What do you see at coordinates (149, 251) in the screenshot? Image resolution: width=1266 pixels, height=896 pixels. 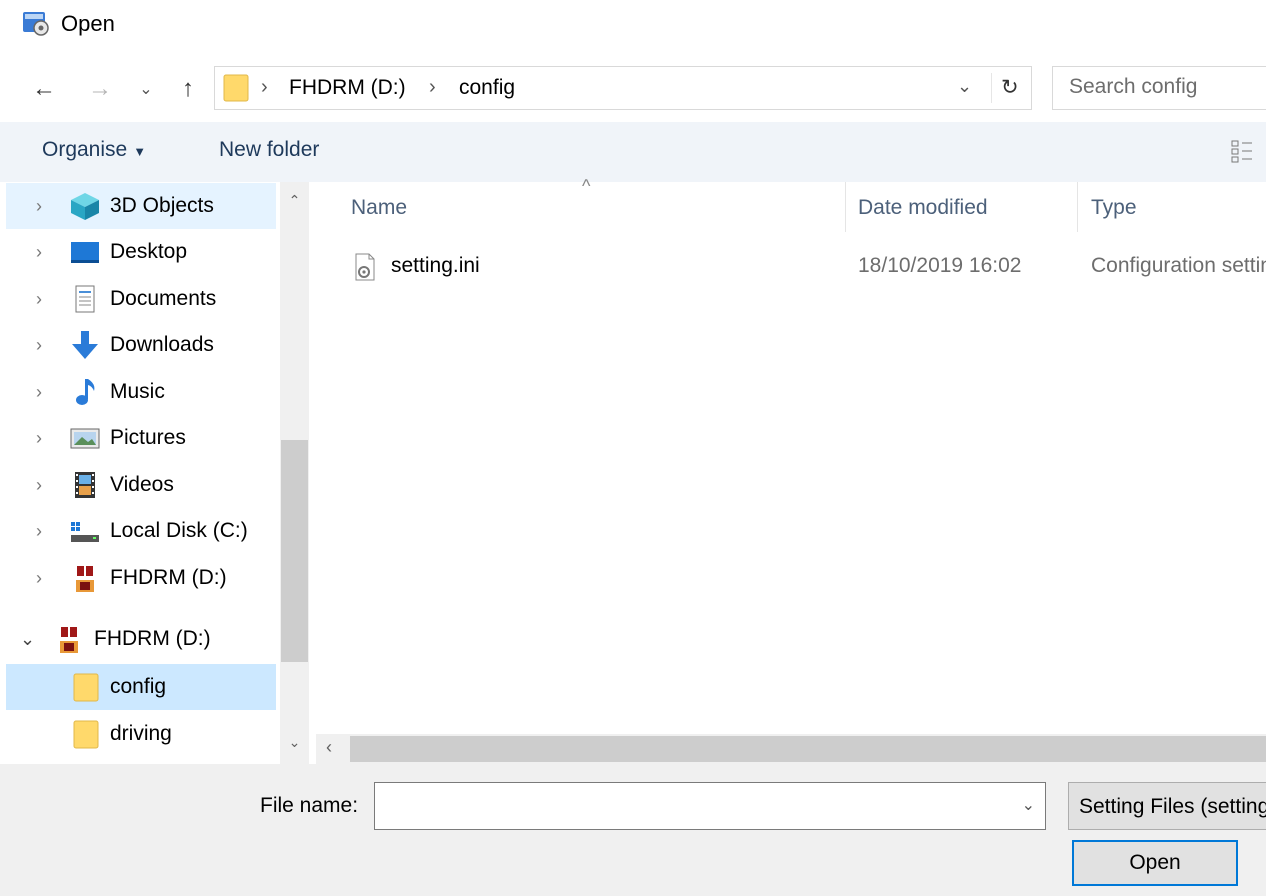 I see `nav-item-label: Desktop` at bounding box center [149, 251].